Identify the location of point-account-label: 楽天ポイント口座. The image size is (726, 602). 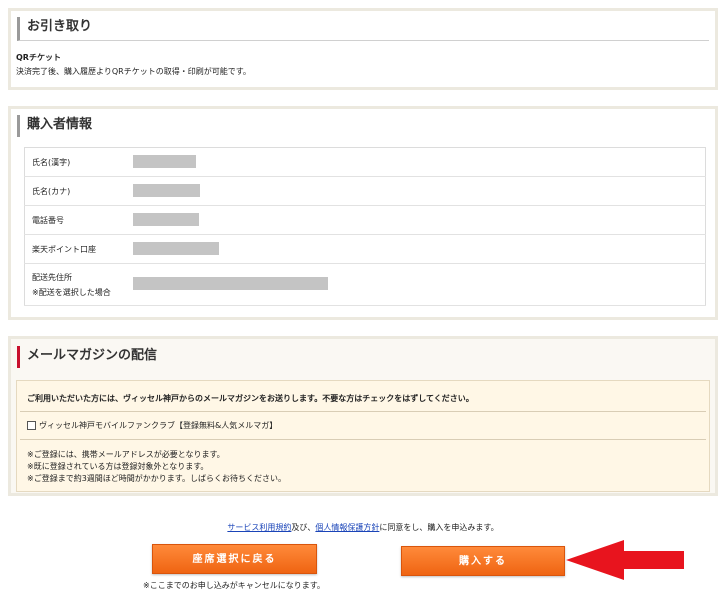
(78, 249).